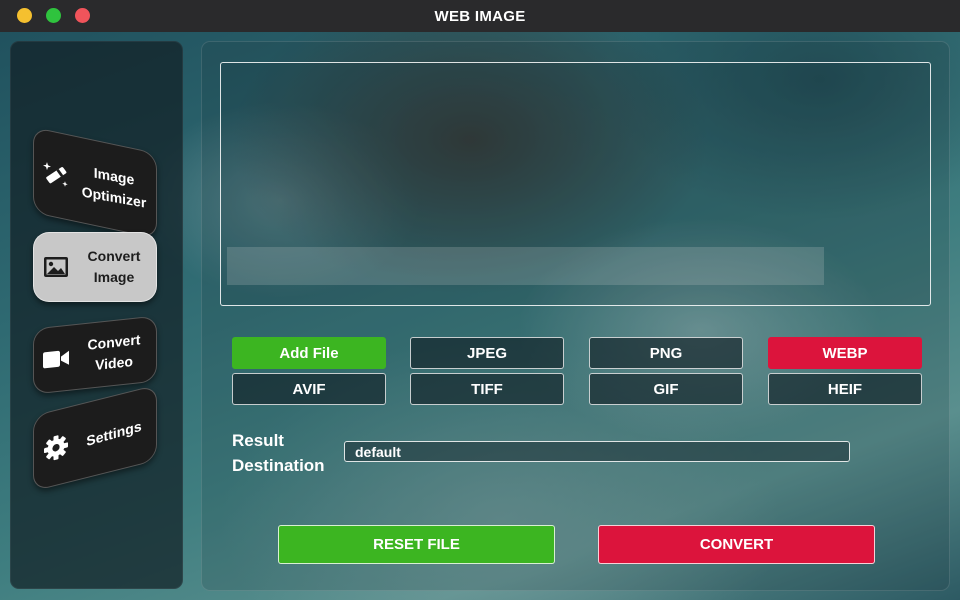 Image resolution: width=960 pixels, height=600 pixels. Describe the element at coordinates (845, 389) in the screenshot. I see `format-heif-button: HEIF` at that location.